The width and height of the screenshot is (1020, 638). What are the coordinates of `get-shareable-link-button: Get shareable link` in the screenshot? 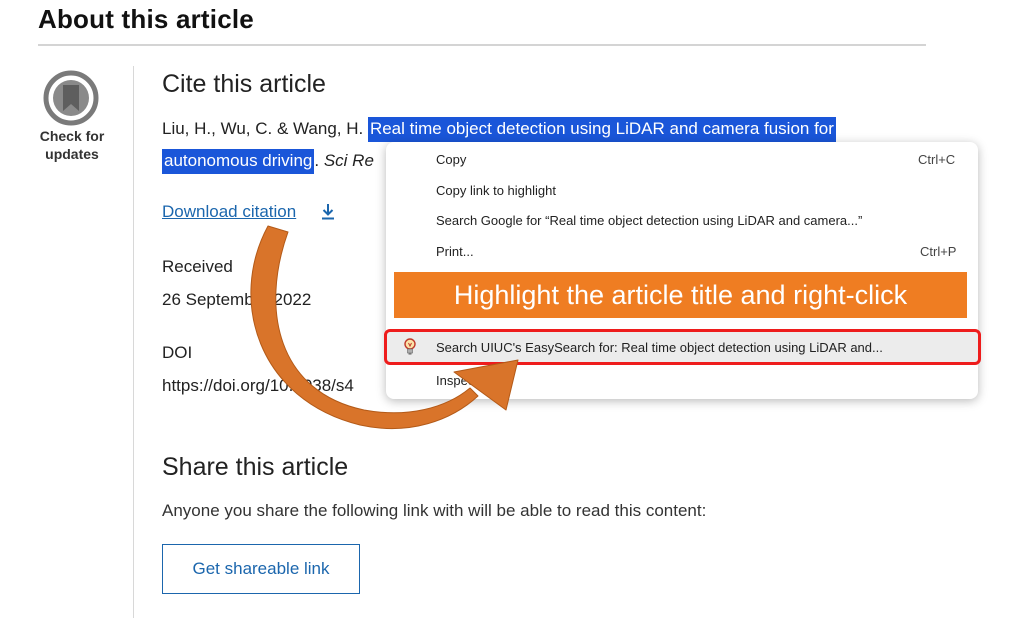 It's located at (261, 569).